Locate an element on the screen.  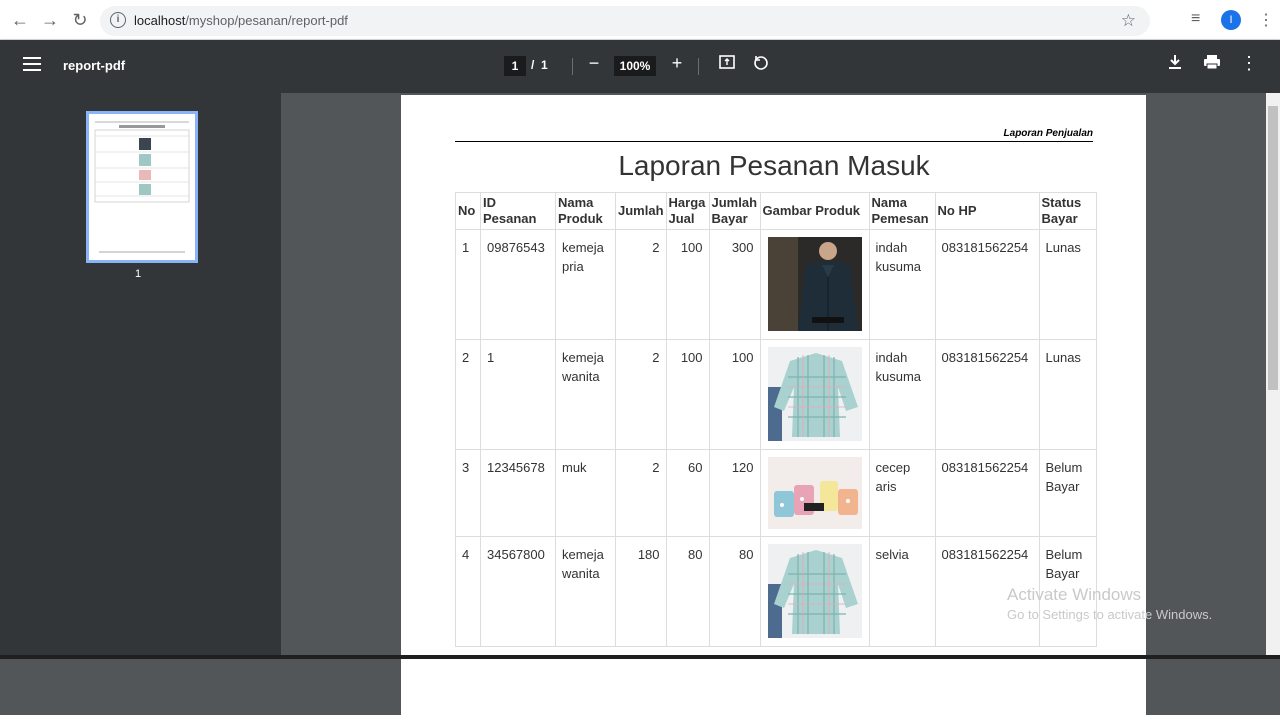
column-header: Jumlah Bayar is located at coordinates (734, 211).